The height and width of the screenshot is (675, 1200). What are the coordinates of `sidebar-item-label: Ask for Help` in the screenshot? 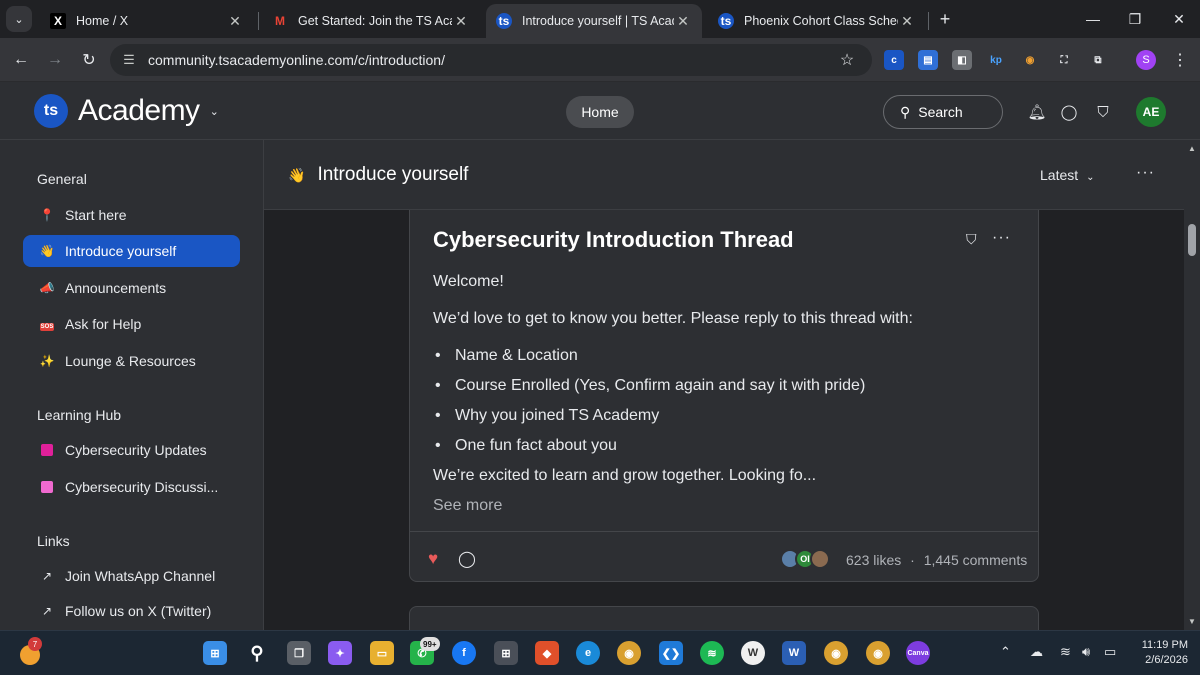 It's located at (103, 324).